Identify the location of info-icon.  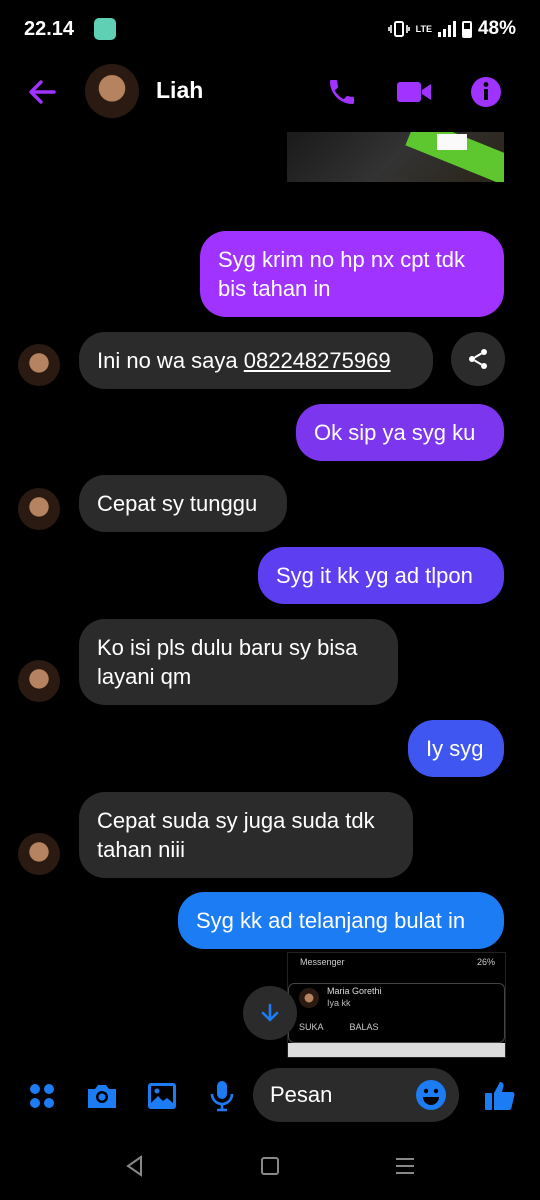
(486, 92).